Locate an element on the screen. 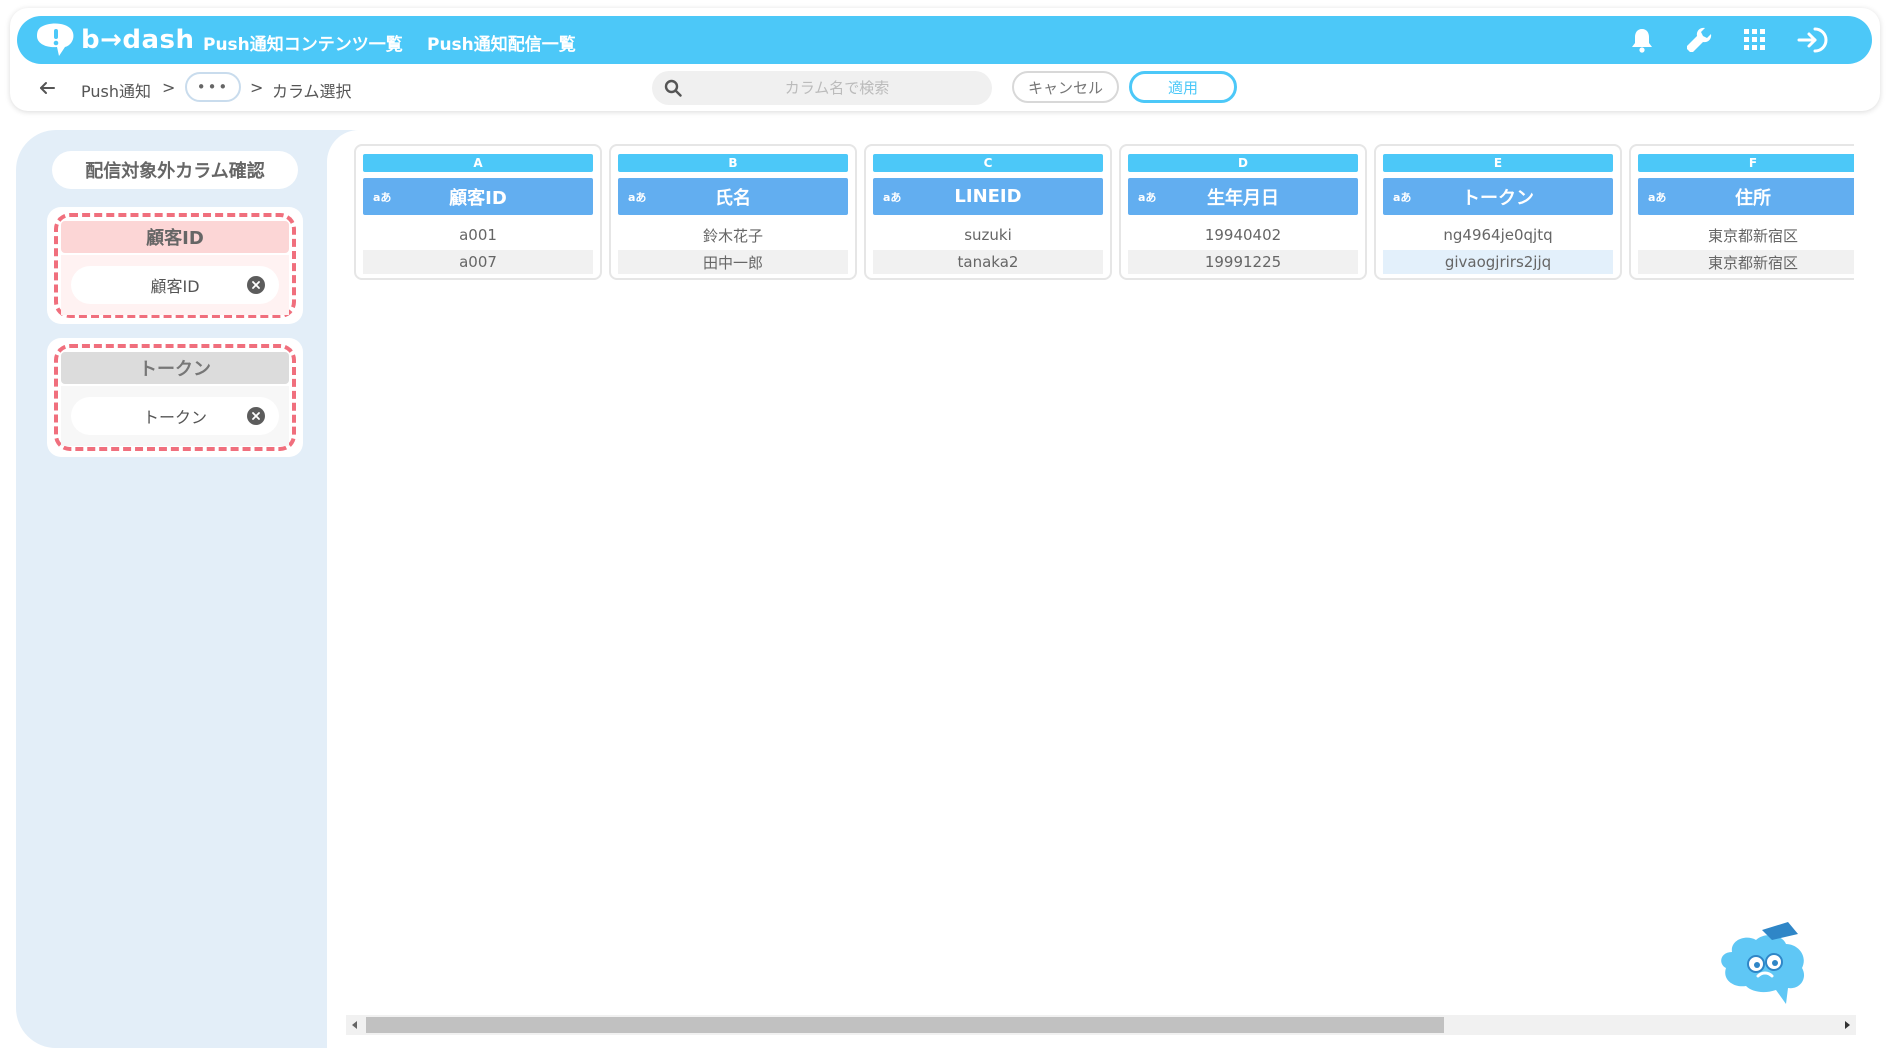 This screenshot has width=1890, height=1063. excluded-group-body: 顧客ID is located at coordinates (175, 285).